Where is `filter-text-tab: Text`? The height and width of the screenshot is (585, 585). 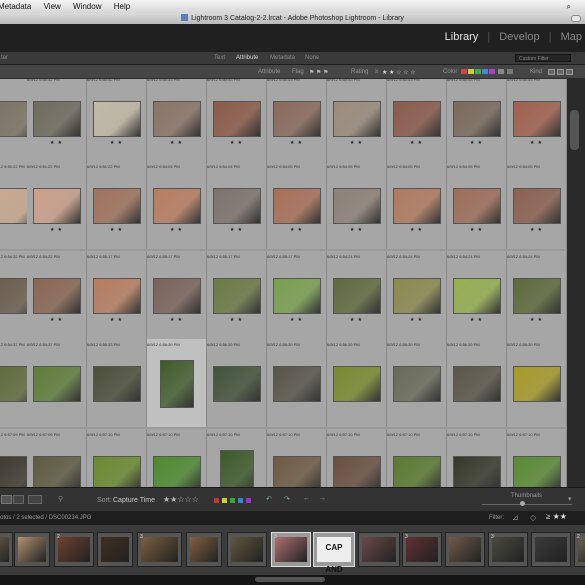 filter-text-tab: Text is located at coordinates (219, 58).